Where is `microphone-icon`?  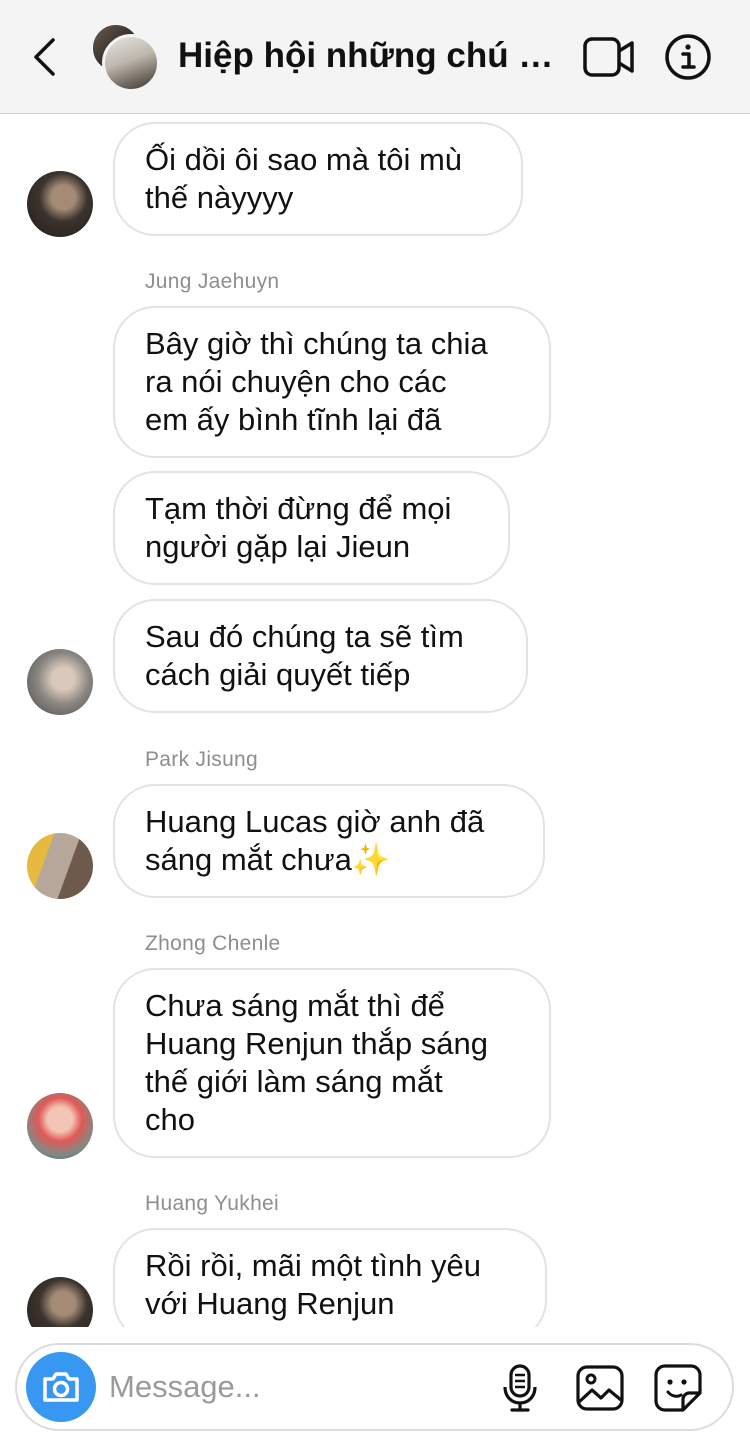
microphone-icon is located at coordinates (520, 1388).